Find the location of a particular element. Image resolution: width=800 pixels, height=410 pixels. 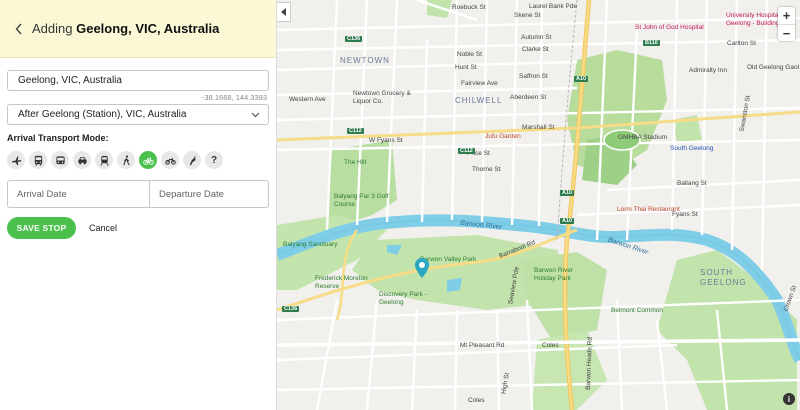

bus-icon is located at coordinates (38, 160).